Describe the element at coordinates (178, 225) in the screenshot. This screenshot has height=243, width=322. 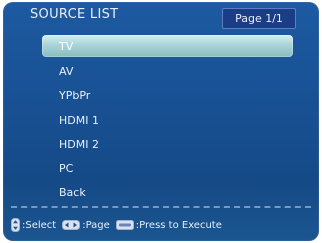
I see `execute-hint: :Press to Execute` at that location.